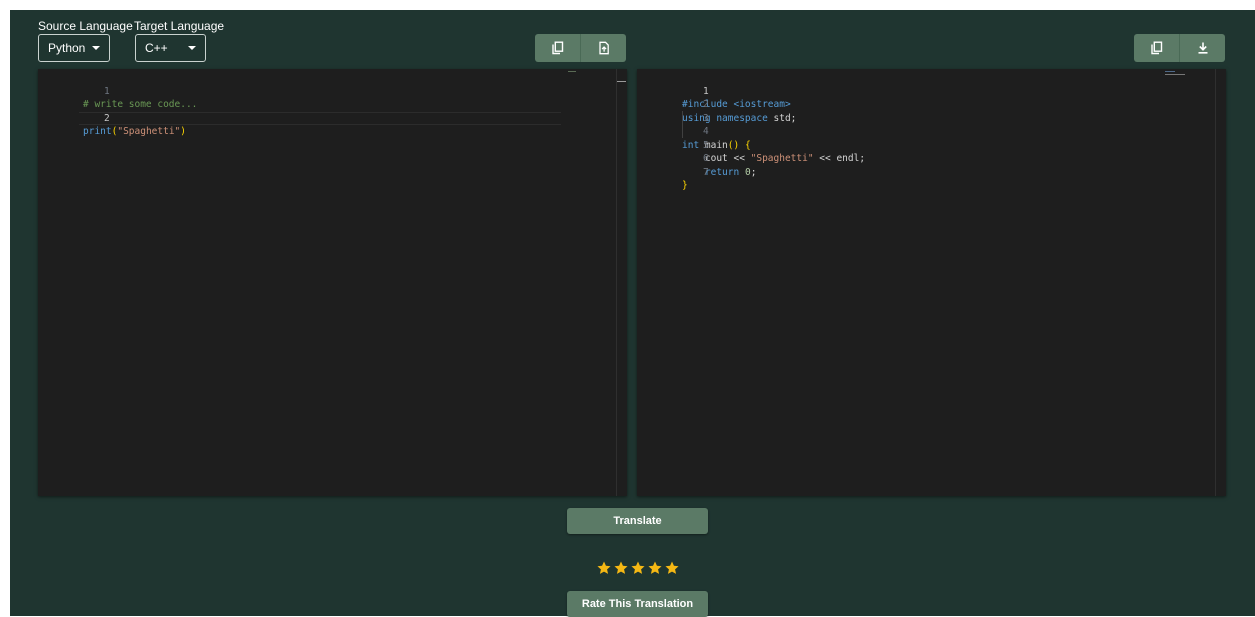  I want to click on code-line: 5 cout << "Spaghetti" << endl;, so click(931, 145).